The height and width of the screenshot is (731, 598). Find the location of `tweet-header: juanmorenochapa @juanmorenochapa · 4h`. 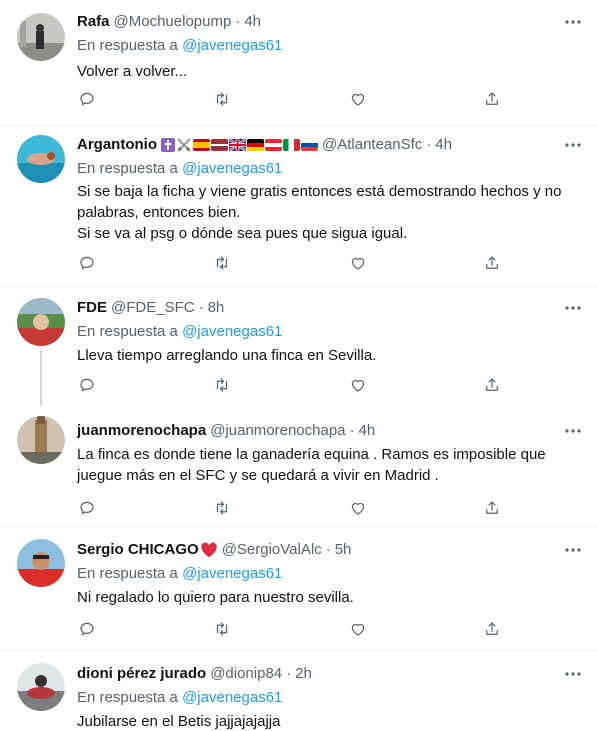

tweet-header: juanmorenochapa @juanmorenochapa · 4h is located at coordinates (226, 431).